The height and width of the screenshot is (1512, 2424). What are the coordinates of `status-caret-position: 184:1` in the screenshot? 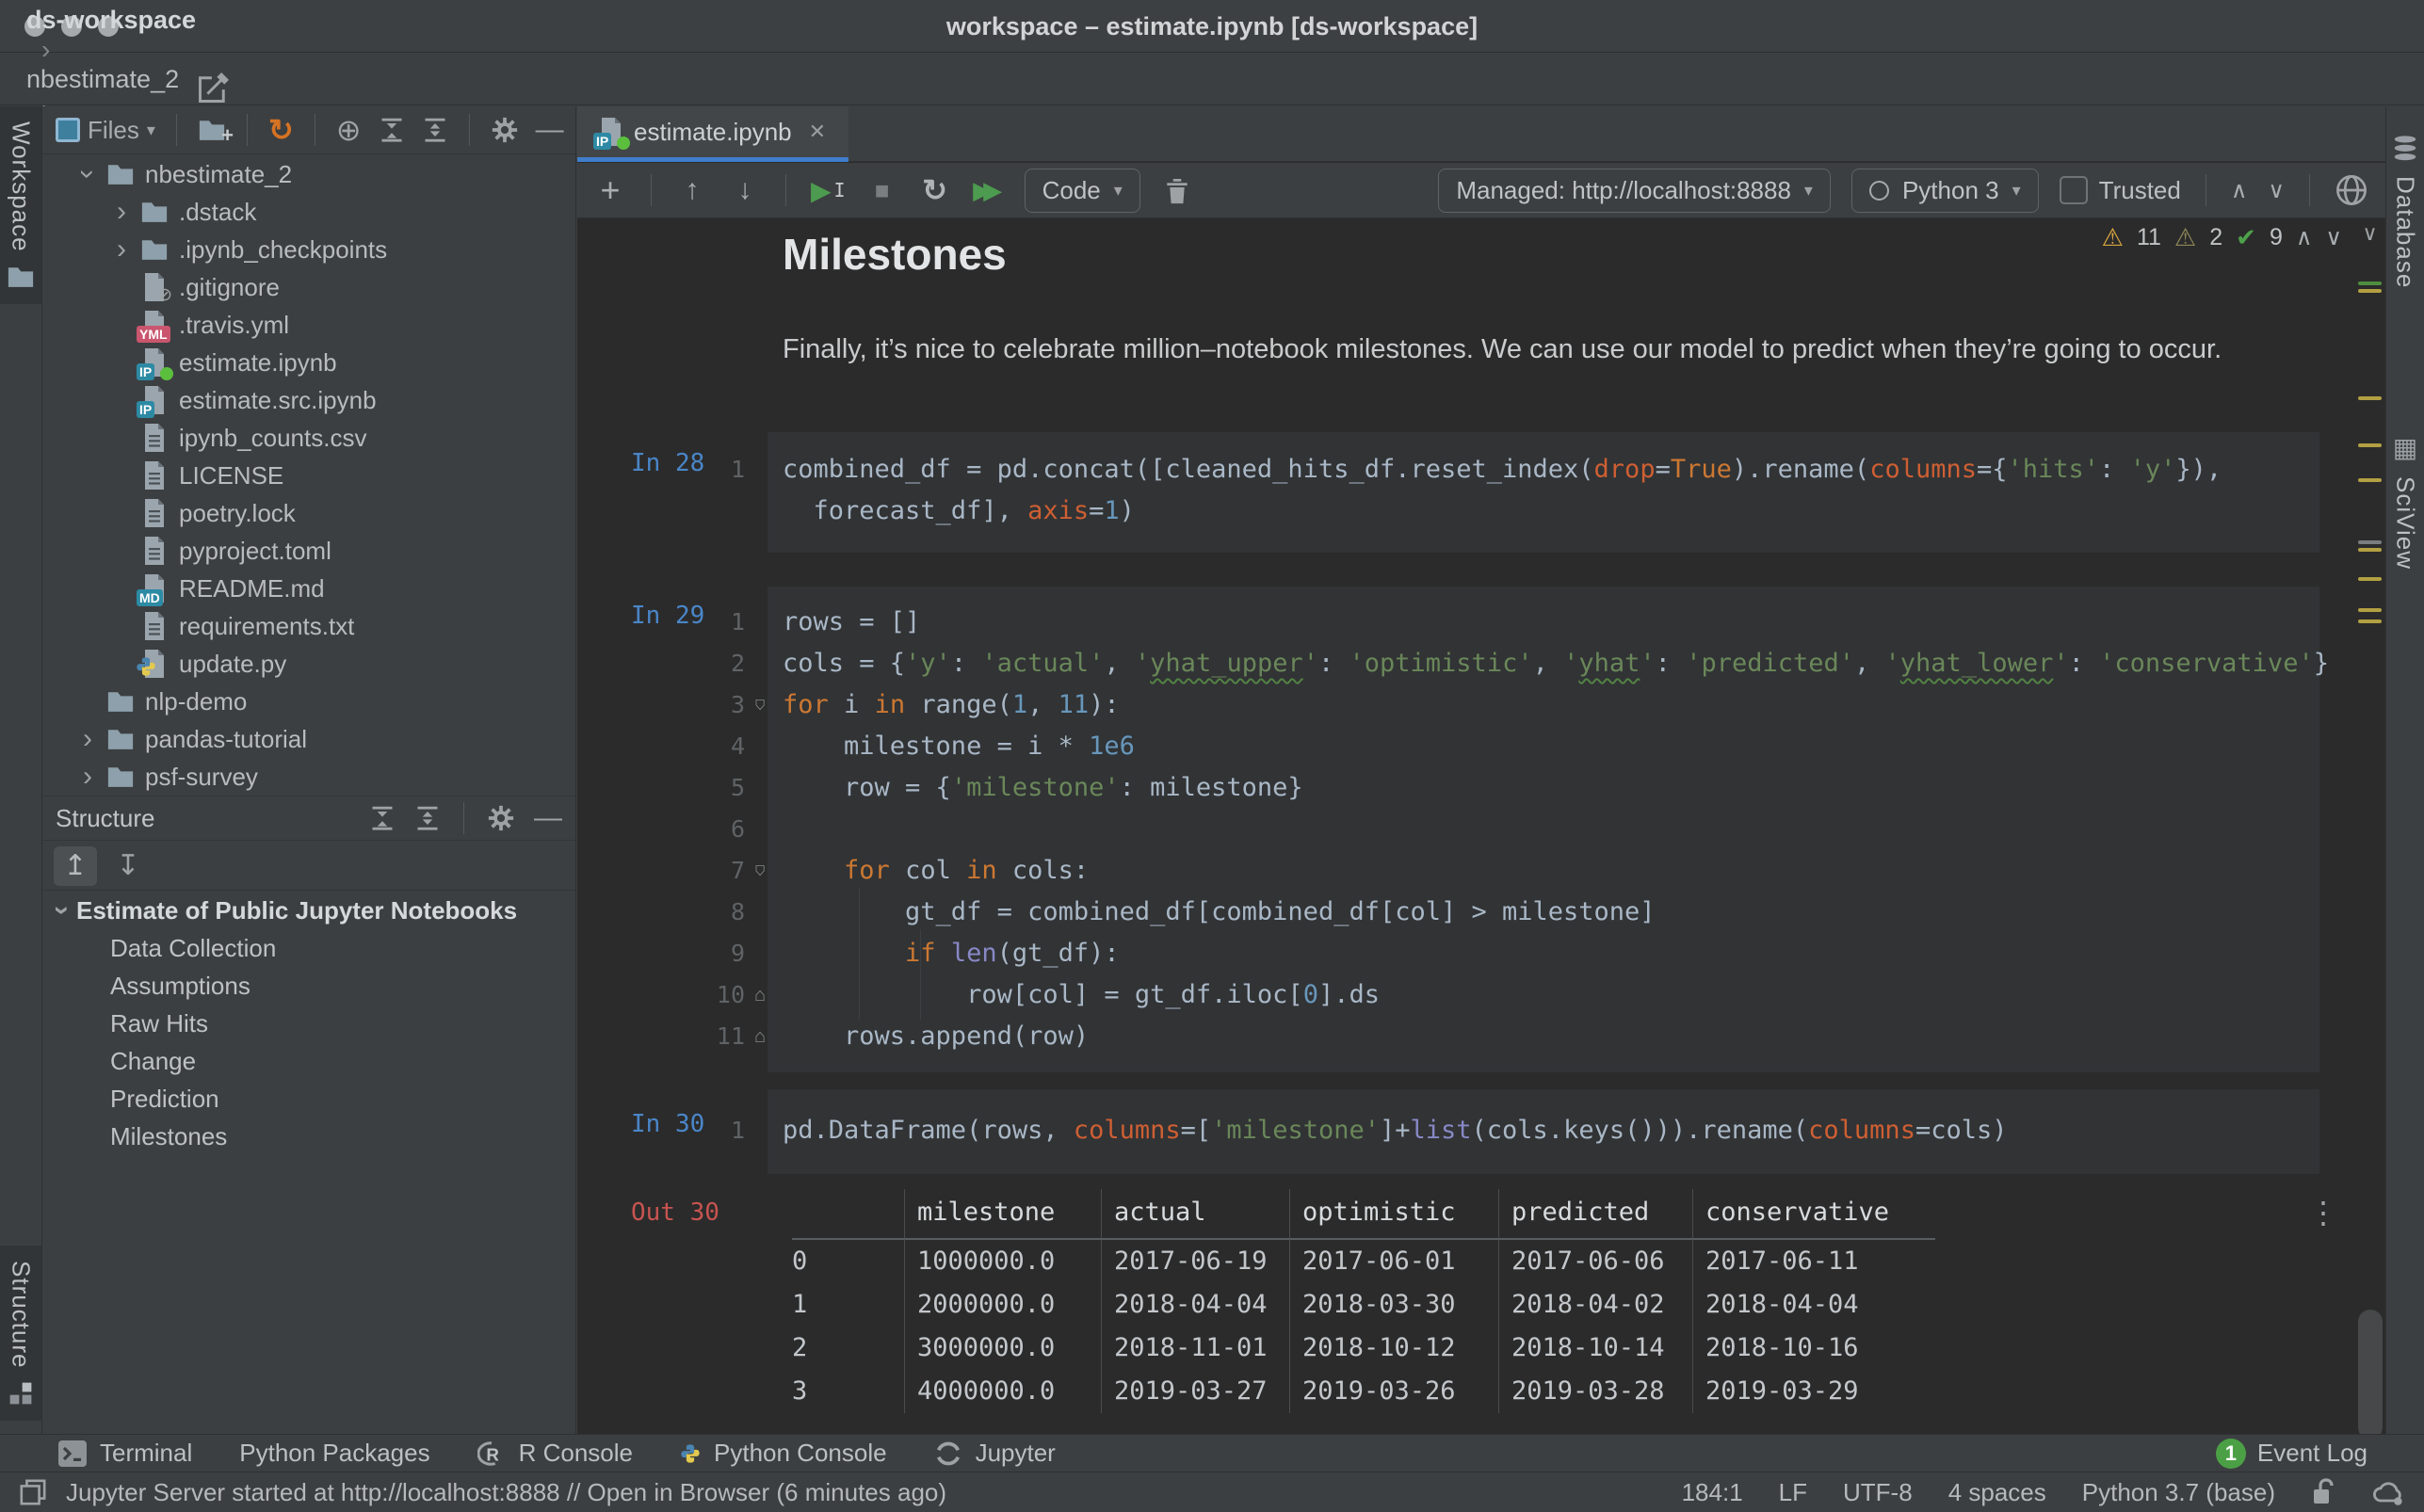 It's located at (1712, 1492).